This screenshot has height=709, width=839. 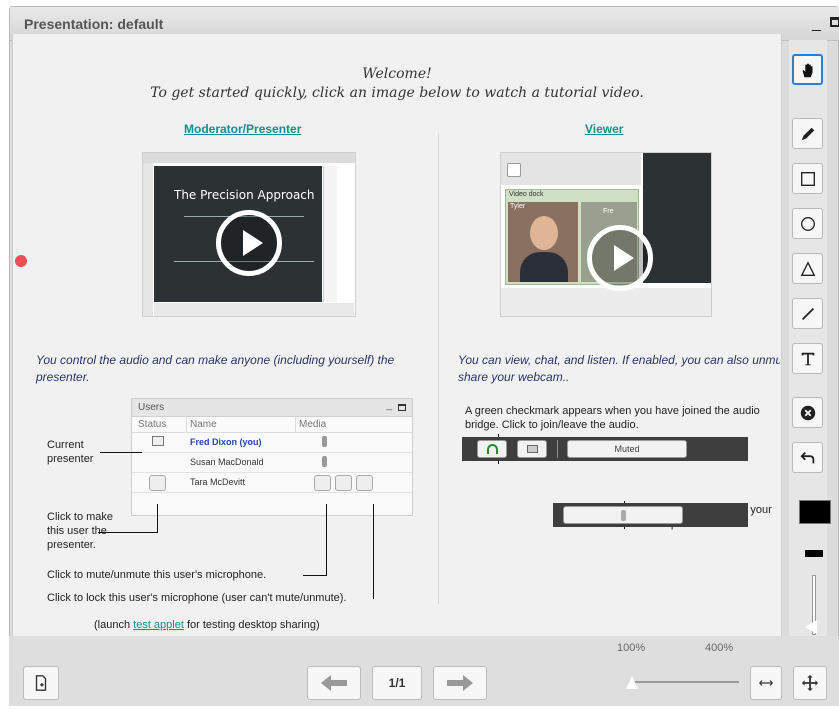 I want to click on hand-icon, so click(x=807, y=70).